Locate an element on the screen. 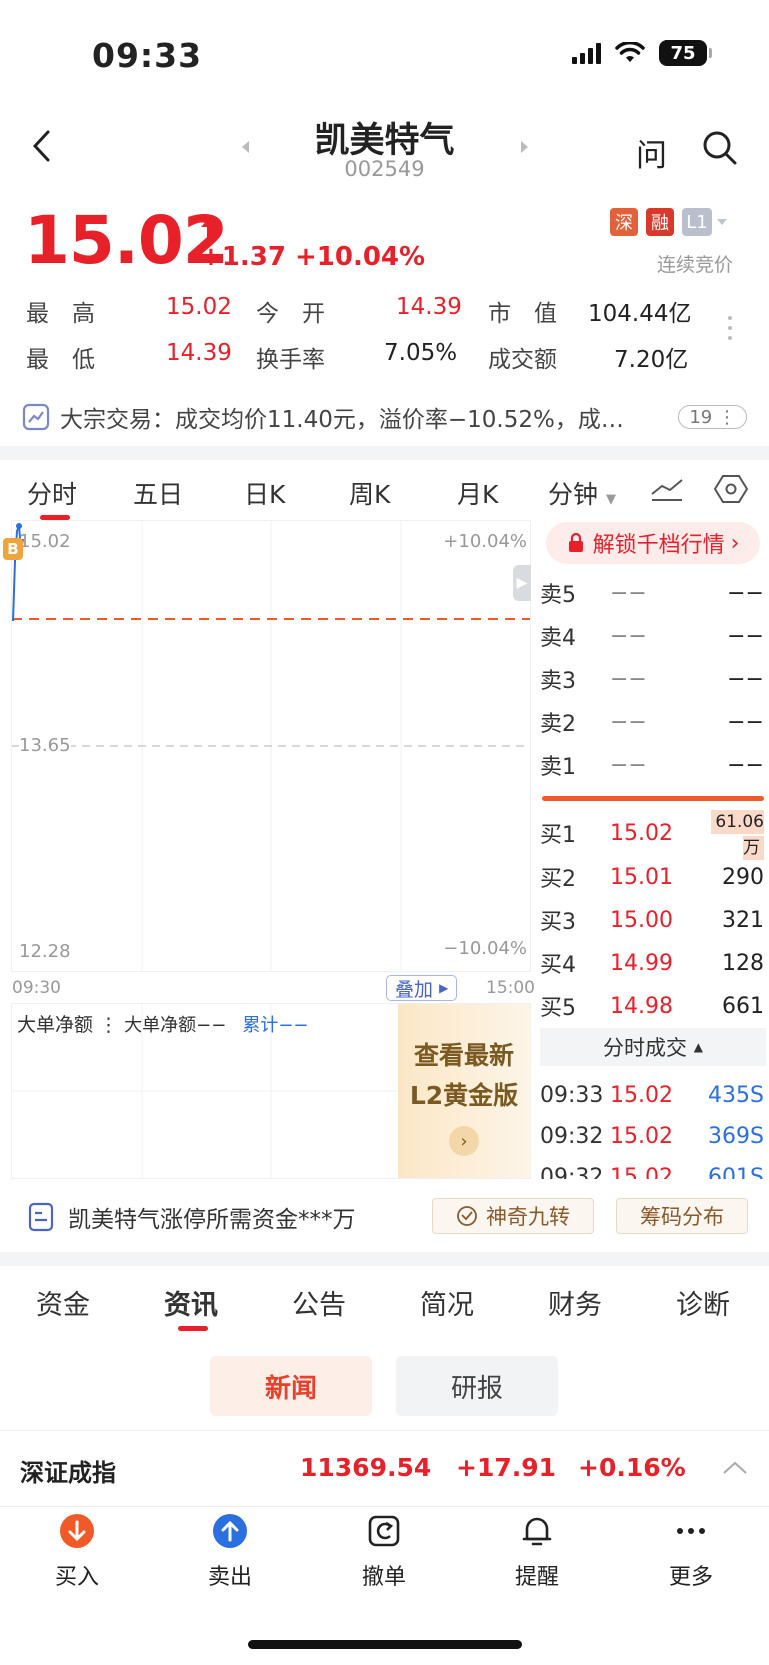 The height and width of the screenshot is (1665, 769). tick-trades-header: 分时成交 ▲ is located at coordinates (653, 1047).